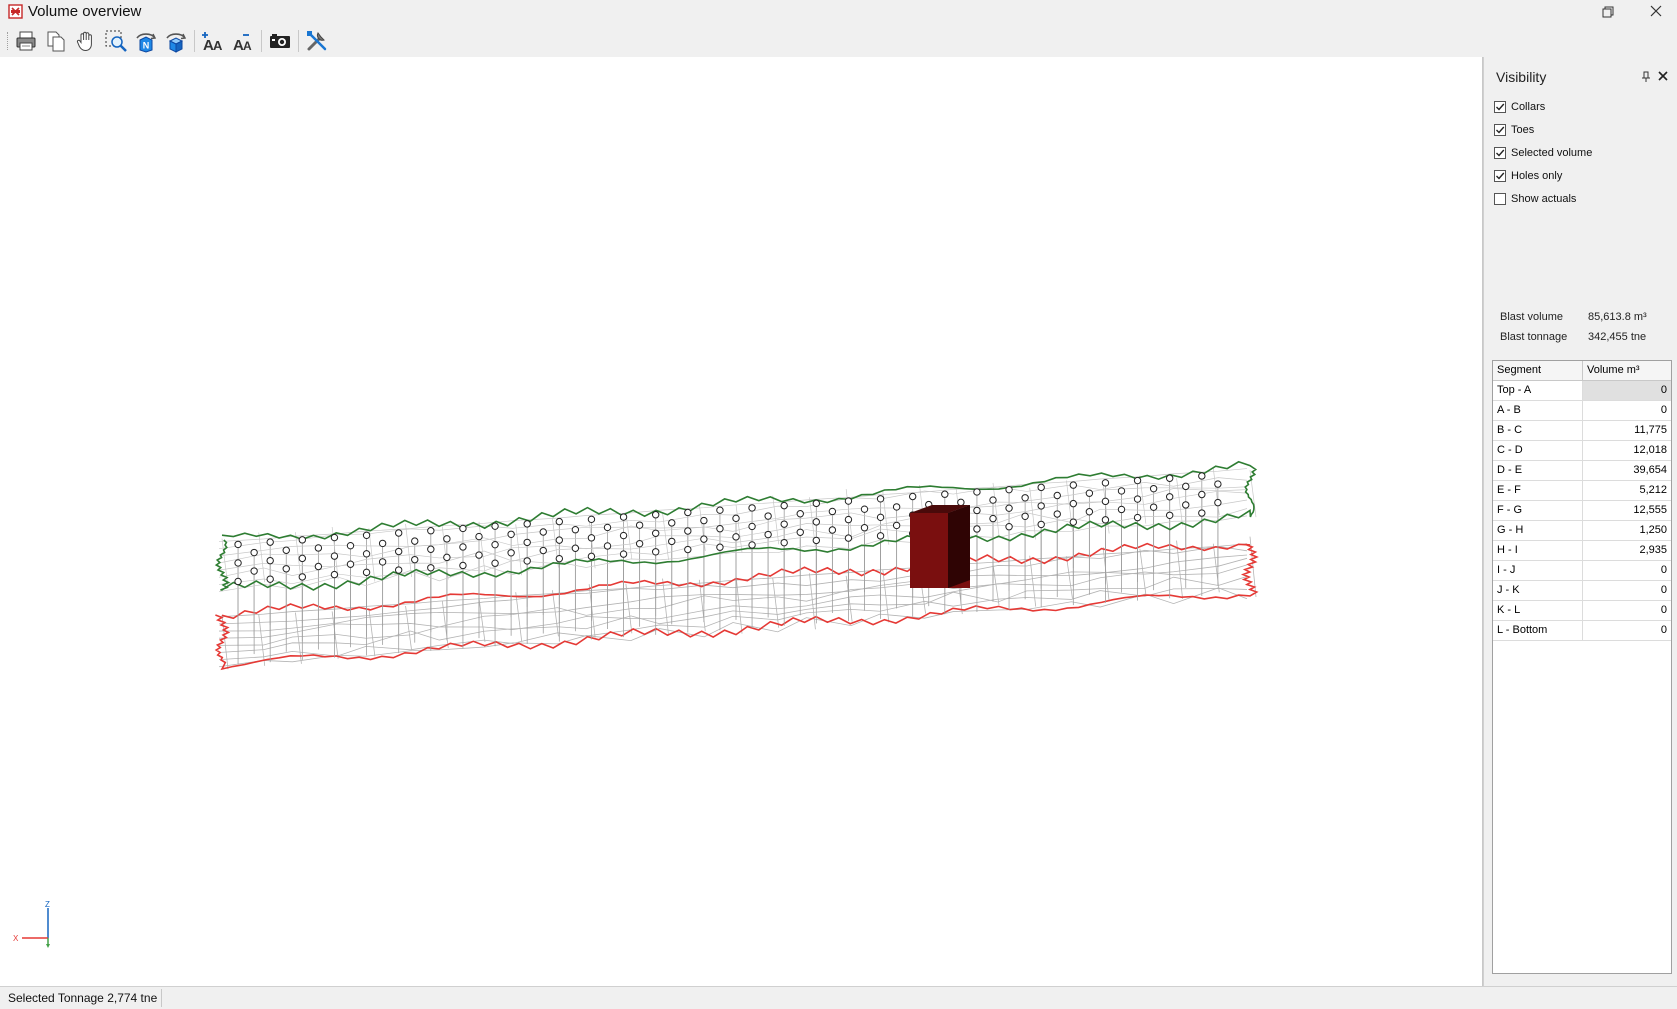 The image size is (1677, 1009). I want to click on table-row: K - L 0, so click(1582, 611).